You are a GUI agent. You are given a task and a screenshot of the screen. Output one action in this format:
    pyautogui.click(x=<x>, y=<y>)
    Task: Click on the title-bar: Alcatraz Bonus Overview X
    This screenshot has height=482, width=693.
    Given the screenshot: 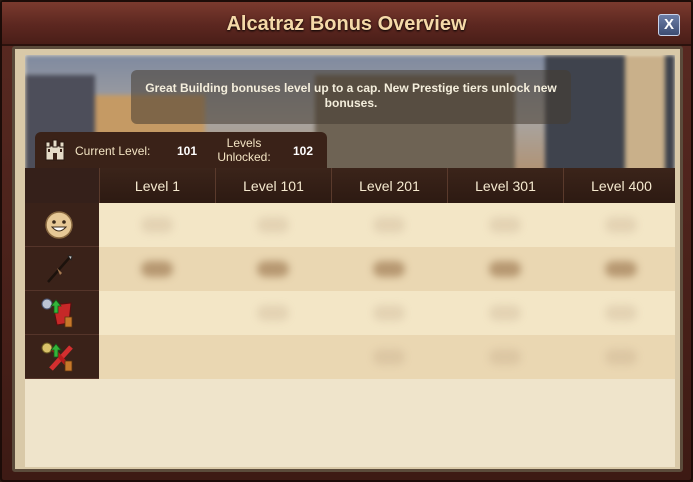 What is the action you would take?
    pyautogui.click(x=346, y=24)
    